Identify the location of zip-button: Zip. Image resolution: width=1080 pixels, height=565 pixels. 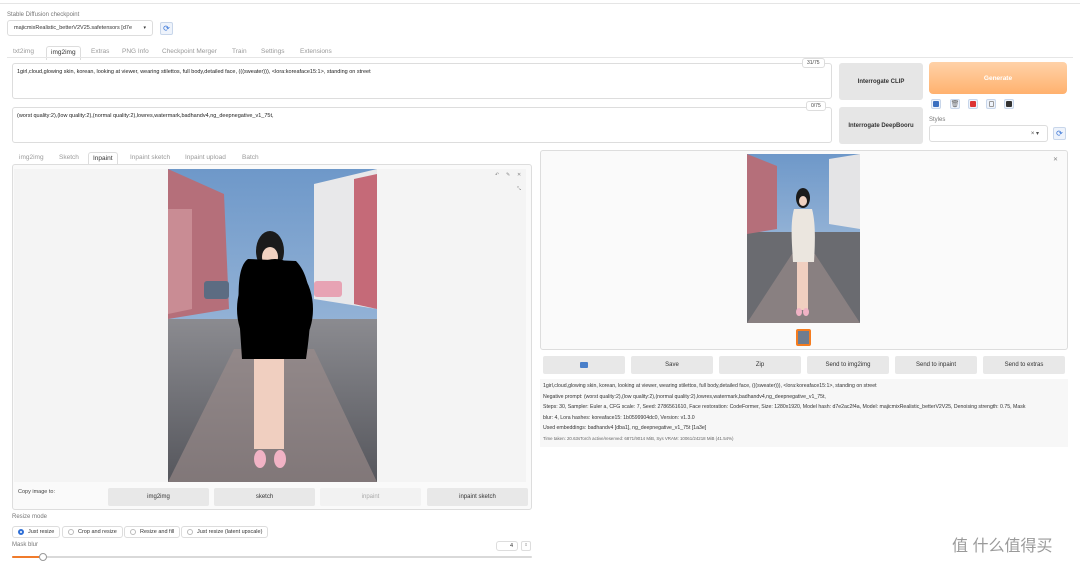
(760, 365).